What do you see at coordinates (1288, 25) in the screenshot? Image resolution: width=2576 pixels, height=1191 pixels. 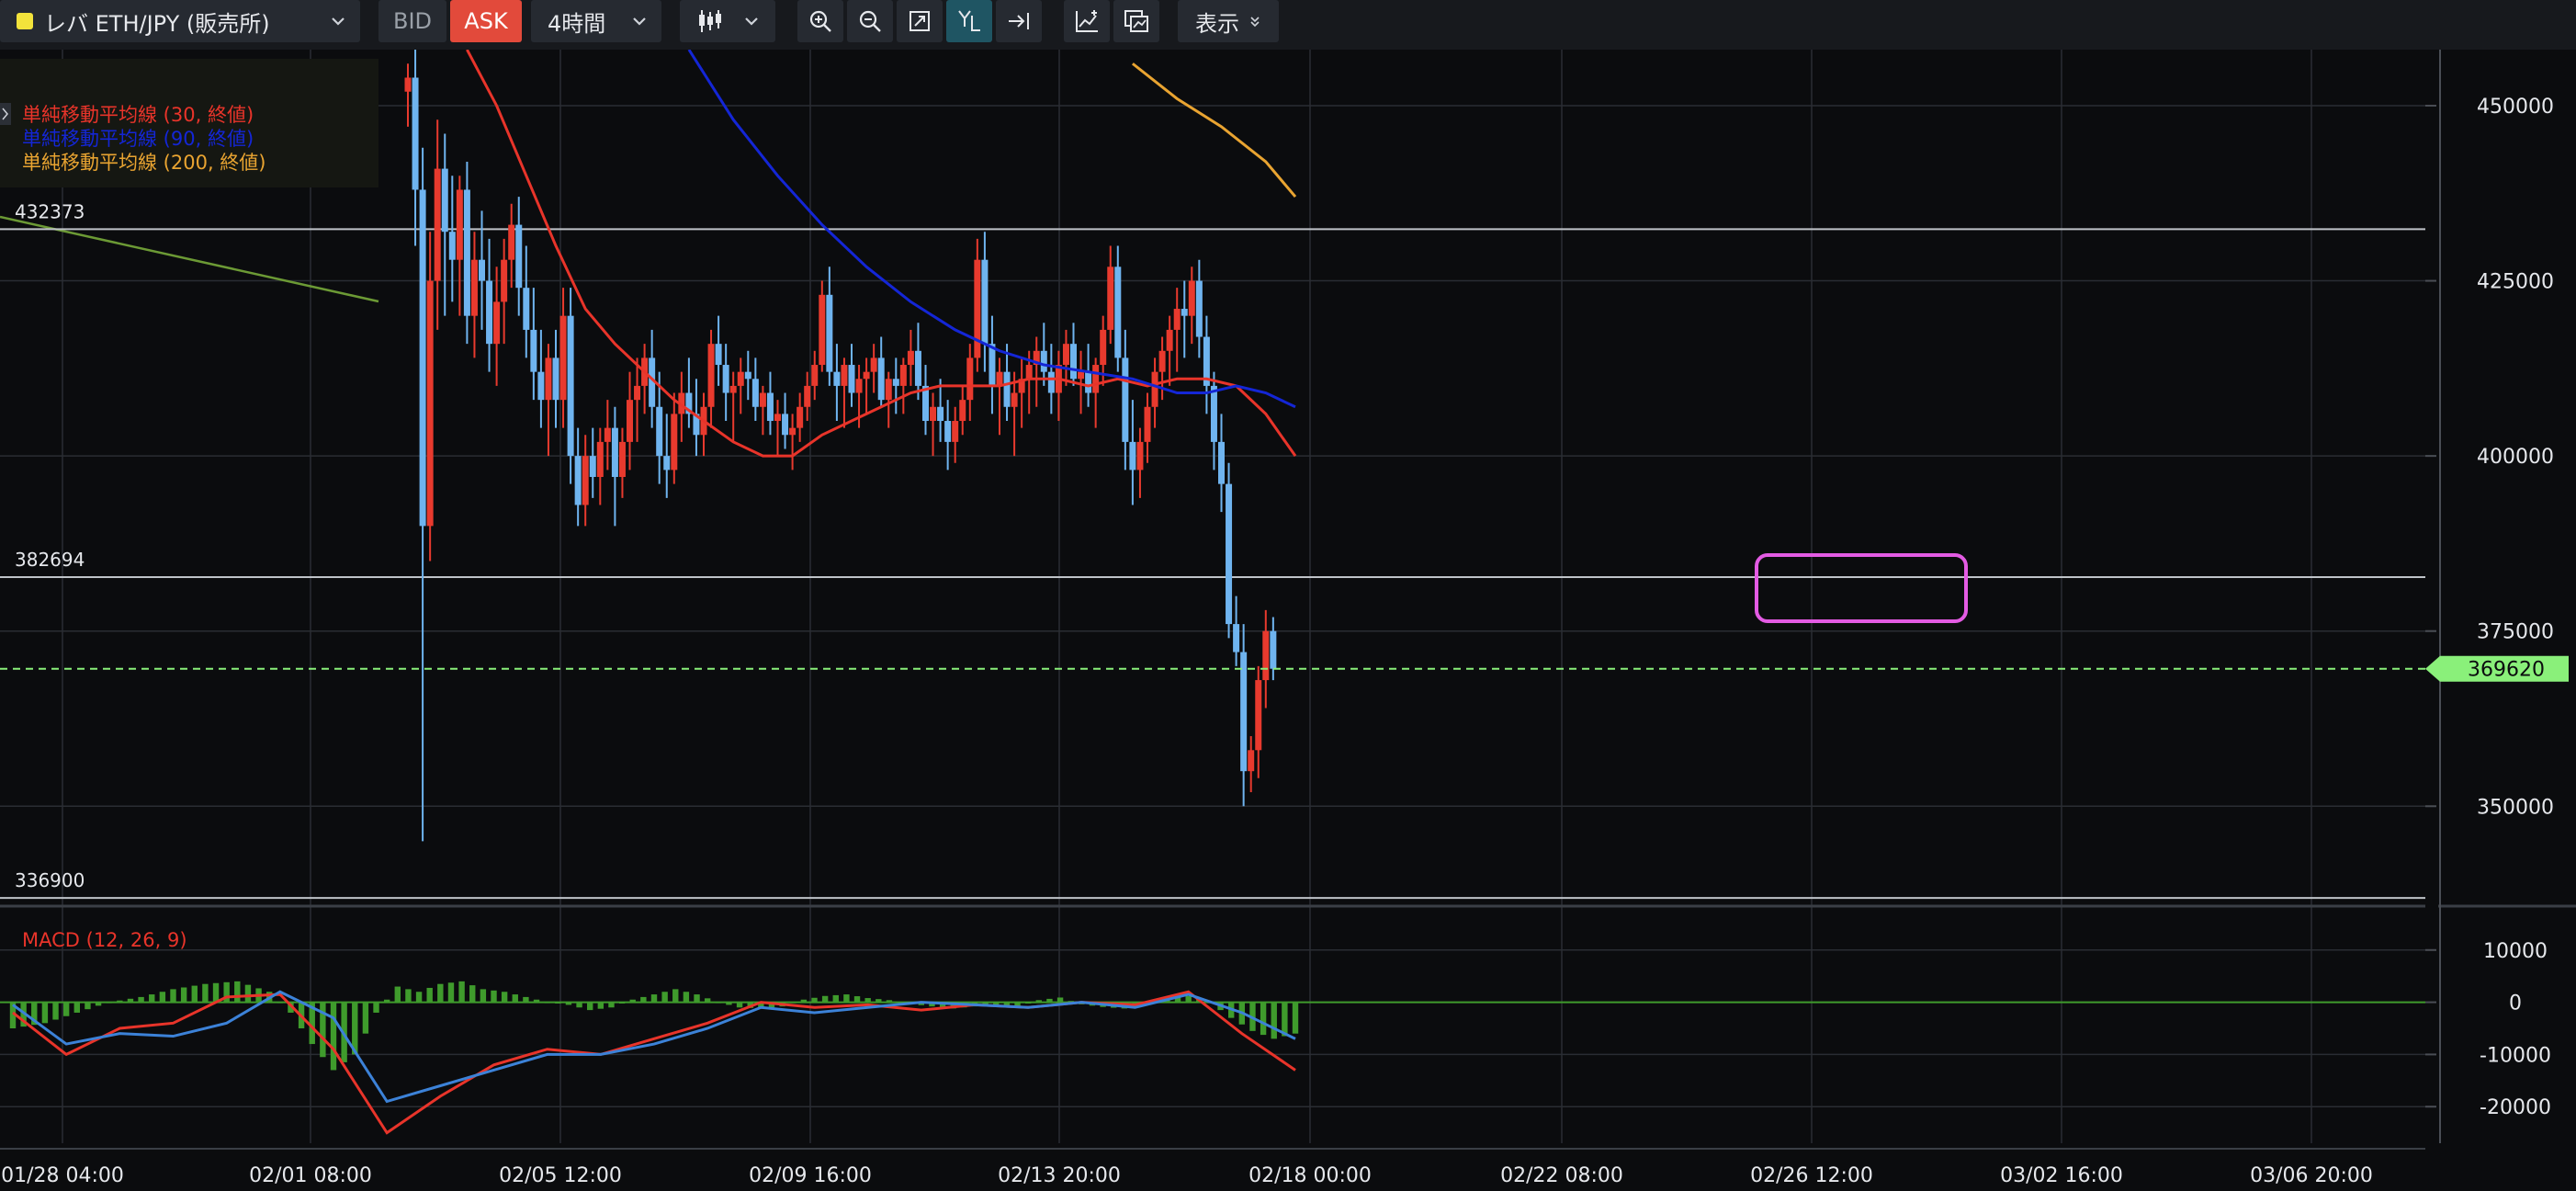 I see `toolbar: レバ ETH/JPY (販売所) BID ASK 4時間 表示` at bounding box center [1288, 25].